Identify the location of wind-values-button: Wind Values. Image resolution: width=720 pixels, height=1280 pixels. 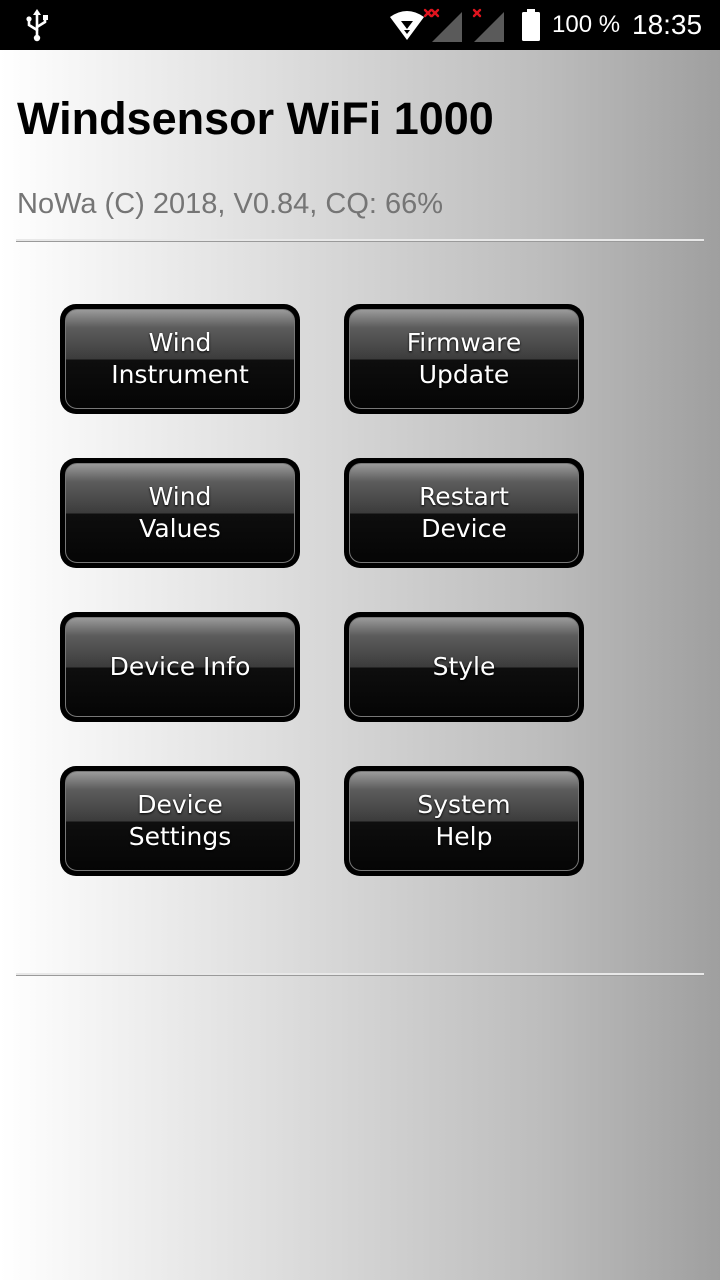
(180, 513).